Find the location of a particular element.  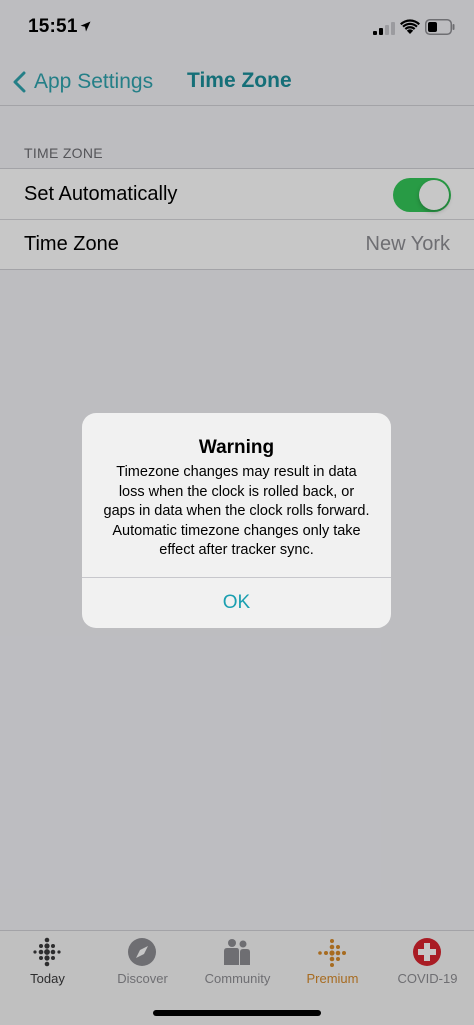

ok-button: OK is located at coordinates (236, 603).